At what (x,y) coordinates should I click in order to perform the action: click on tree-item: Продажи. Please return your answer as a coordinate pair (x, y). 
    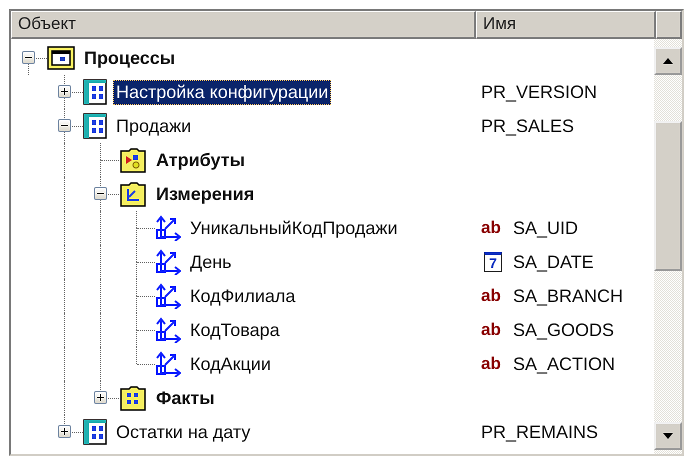
    Looking at the image, I should click on (153, 126).